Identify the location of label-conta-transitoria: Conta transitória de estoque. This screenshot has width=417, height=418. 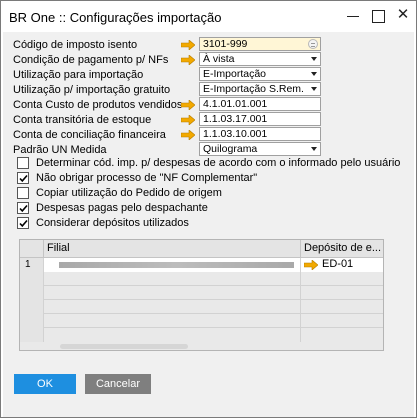
(82, 120).